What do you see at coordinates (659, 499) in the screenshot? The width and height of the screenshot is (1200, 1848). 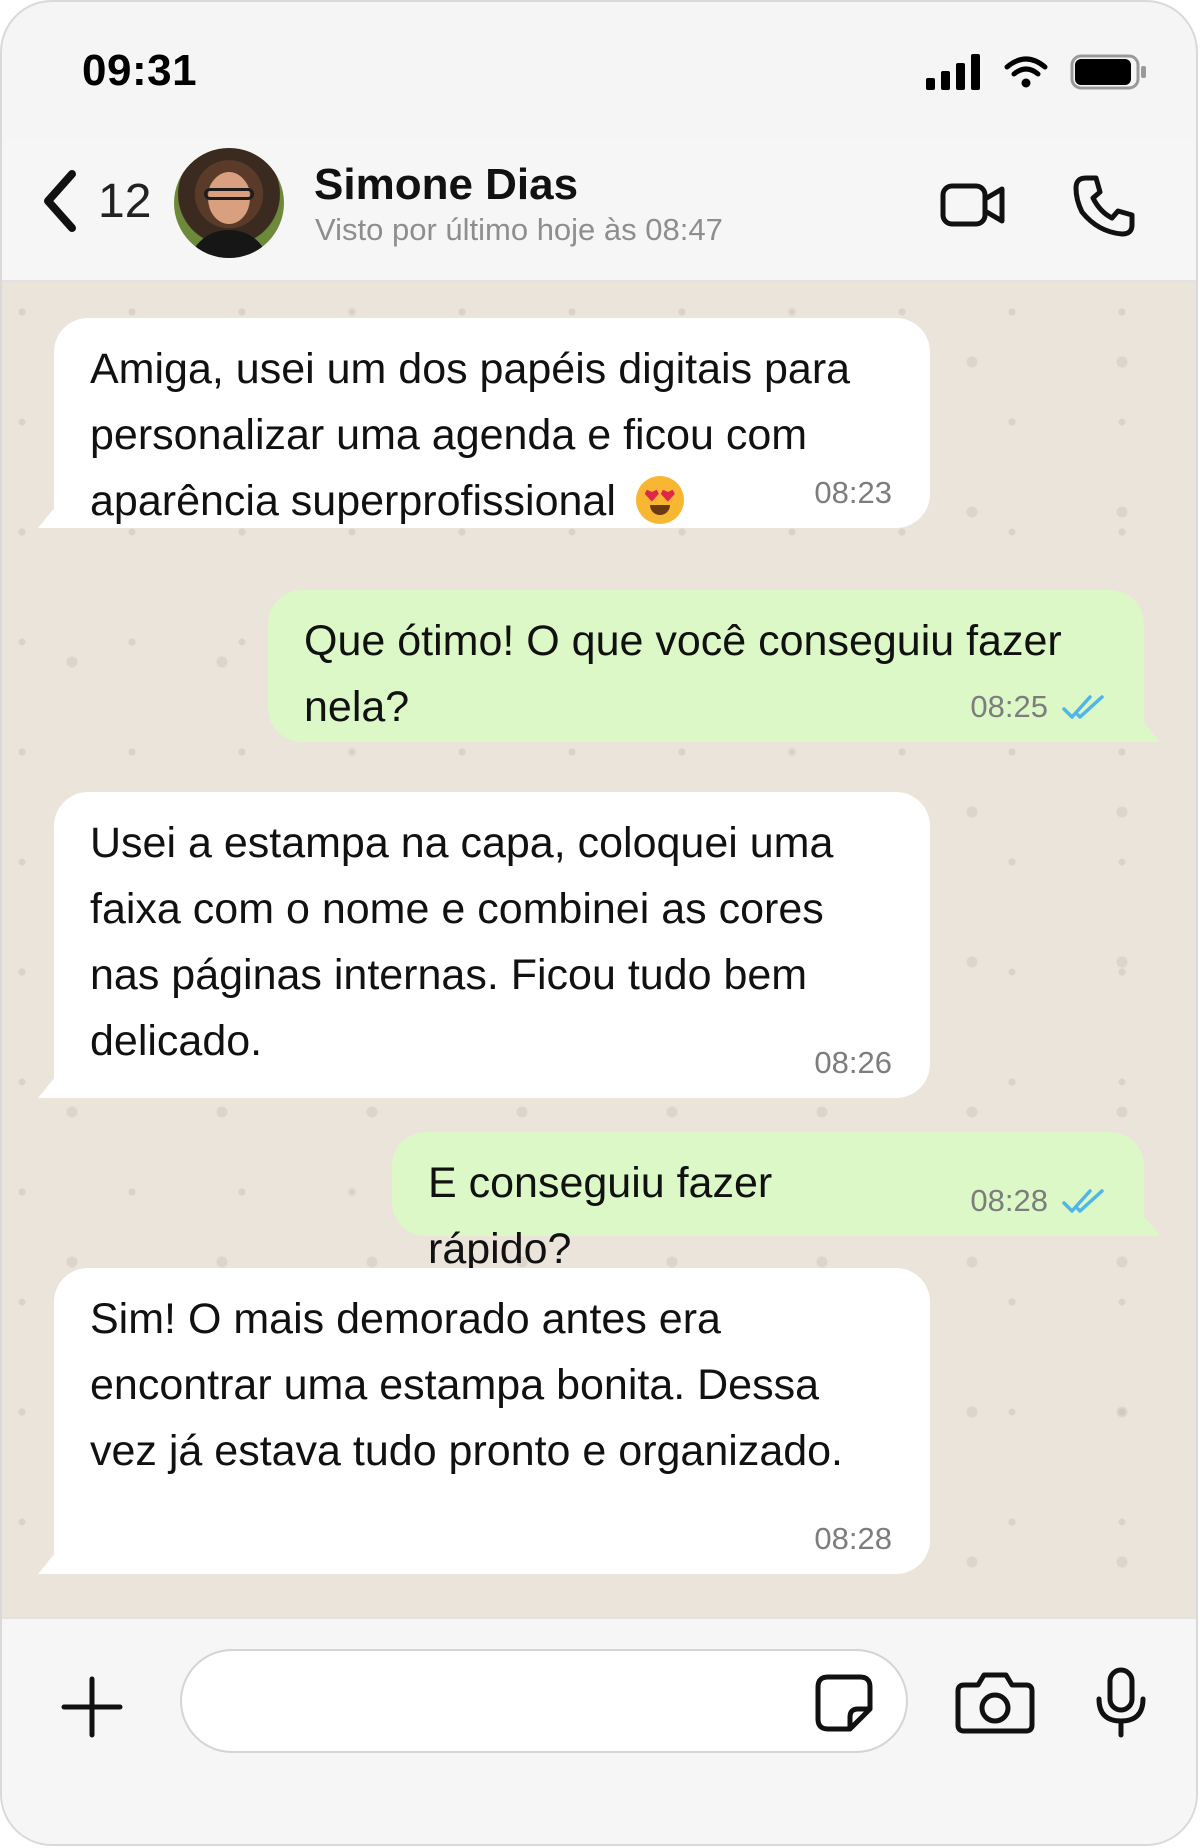 I see `smiling-face-with-heart-eyes-icon` at bounding box center [659, 499].